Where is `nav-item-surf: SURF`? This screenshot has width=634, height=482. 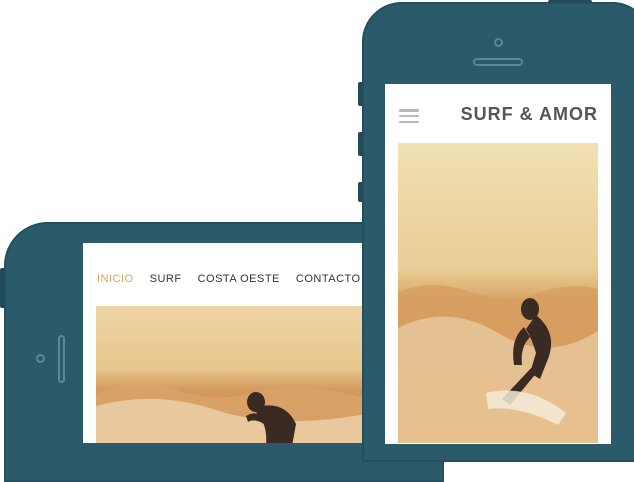
nav-item-surf: SURF is located at coordinates (166, 279).